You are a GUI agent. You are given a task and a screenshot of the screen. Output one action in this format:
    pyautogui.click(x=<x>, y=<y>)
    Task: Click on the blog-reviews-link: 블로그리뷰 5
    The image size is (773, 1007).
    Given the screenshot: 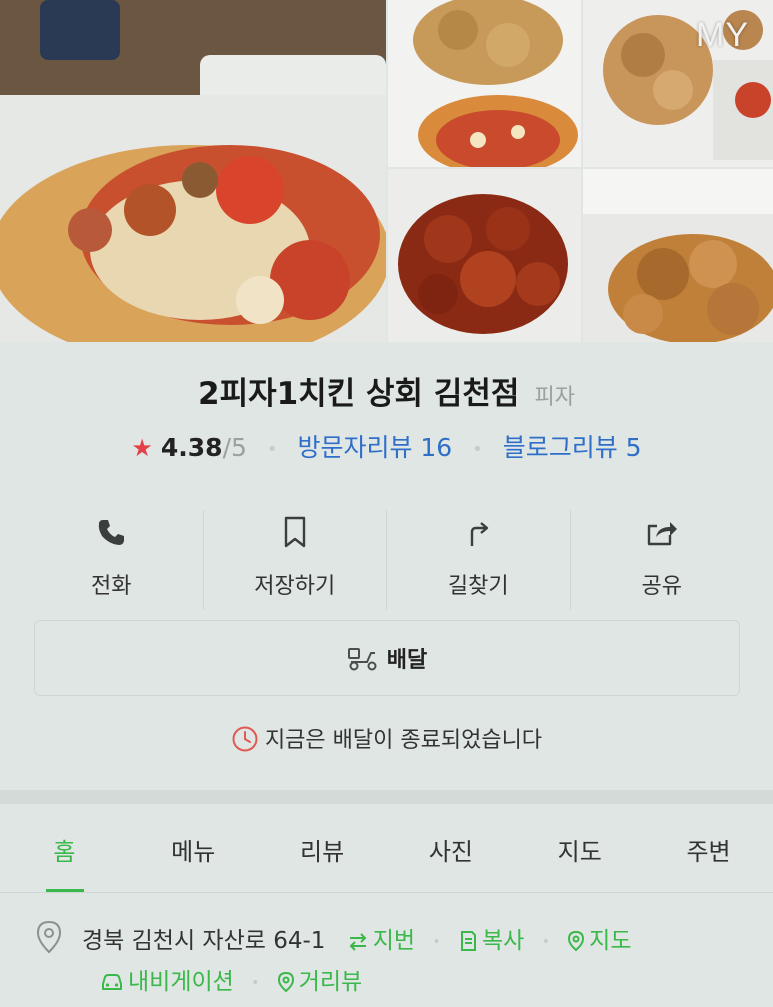 What is the action you would take?
    pyautogui.click(x=572, y=447)
    